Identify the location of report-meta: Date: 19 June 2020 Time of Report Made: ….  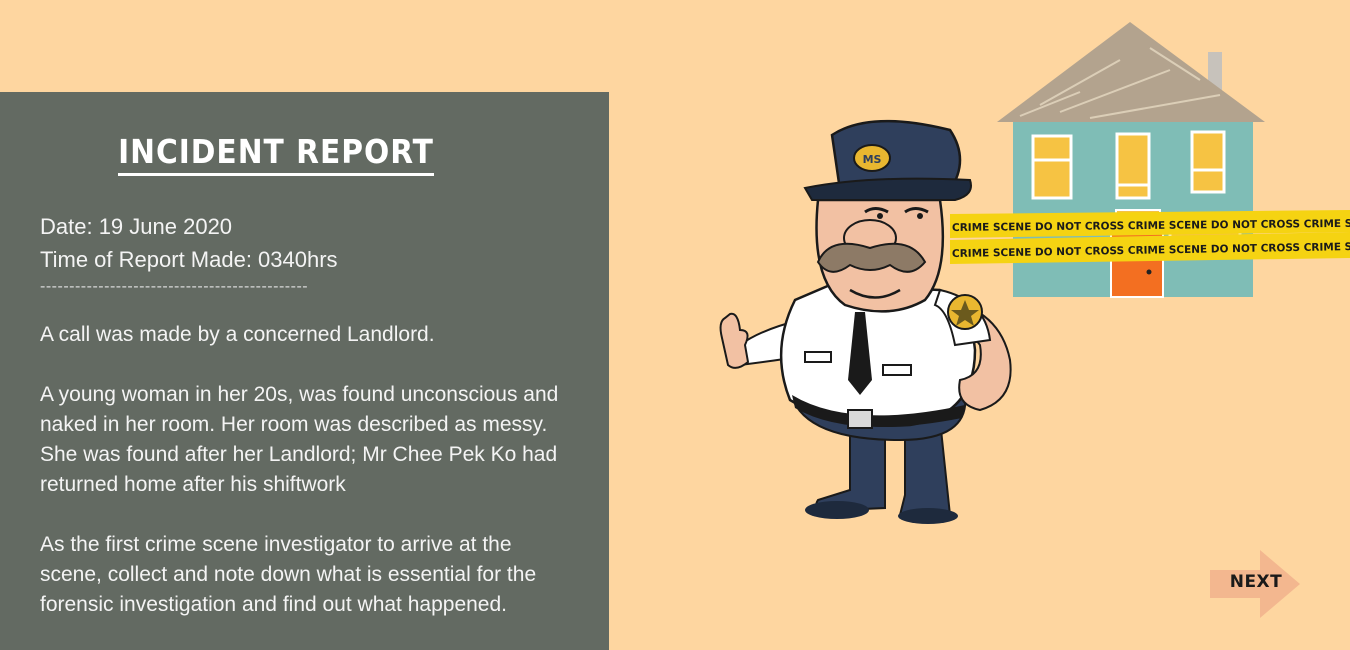
(189, 243).